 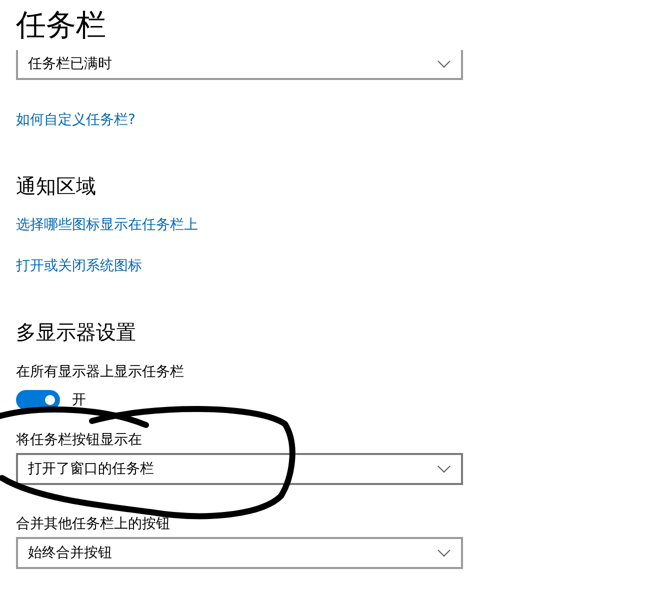 I want to click on page-title: 任务栏, so click(x=61, y=26).